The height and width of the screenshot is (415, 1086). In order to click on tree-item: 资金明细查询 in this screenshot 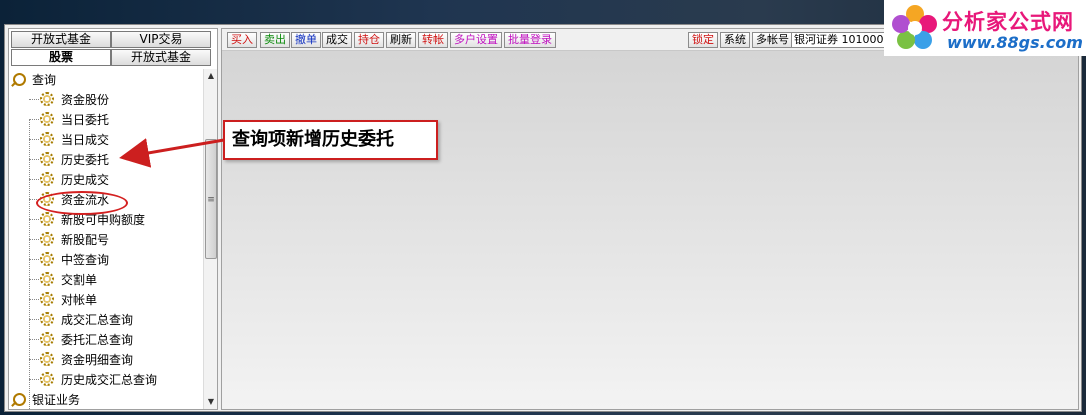, I will do `click(81, 359)`.